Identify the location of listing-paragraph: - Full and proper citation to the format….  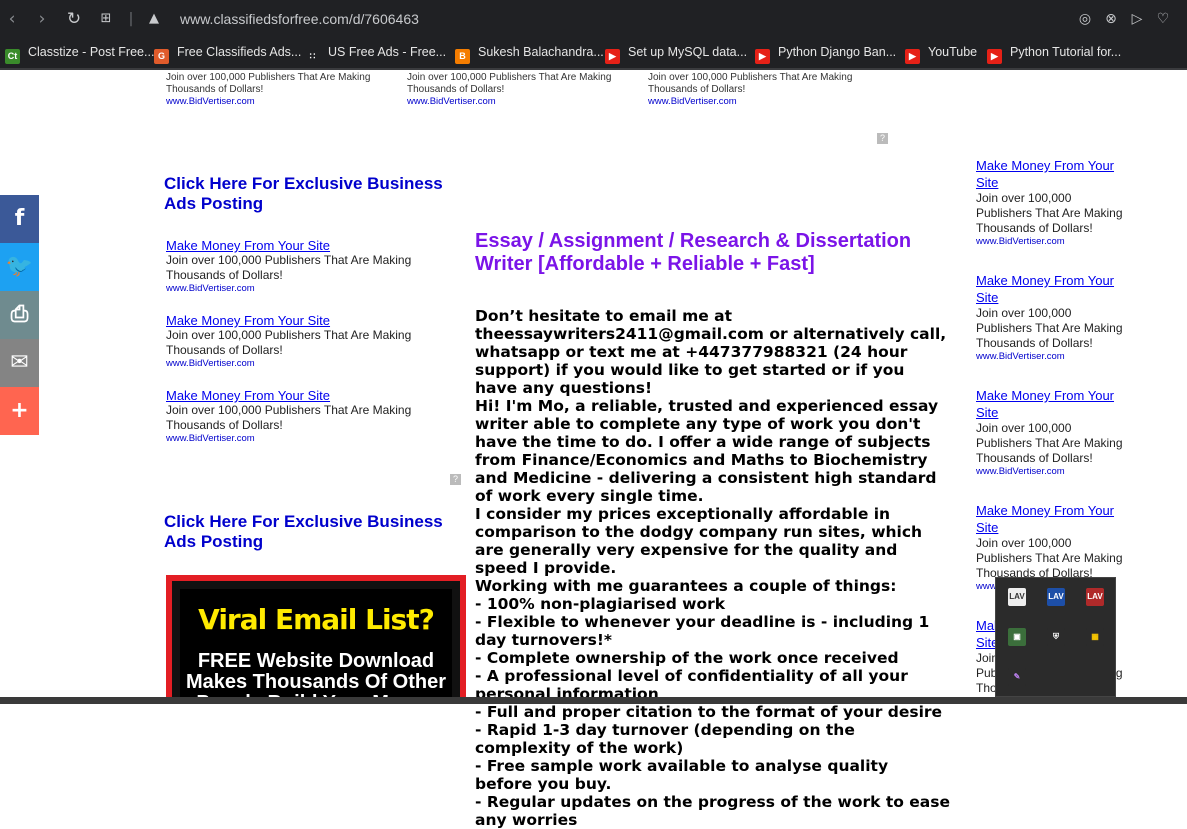
(709, 712).